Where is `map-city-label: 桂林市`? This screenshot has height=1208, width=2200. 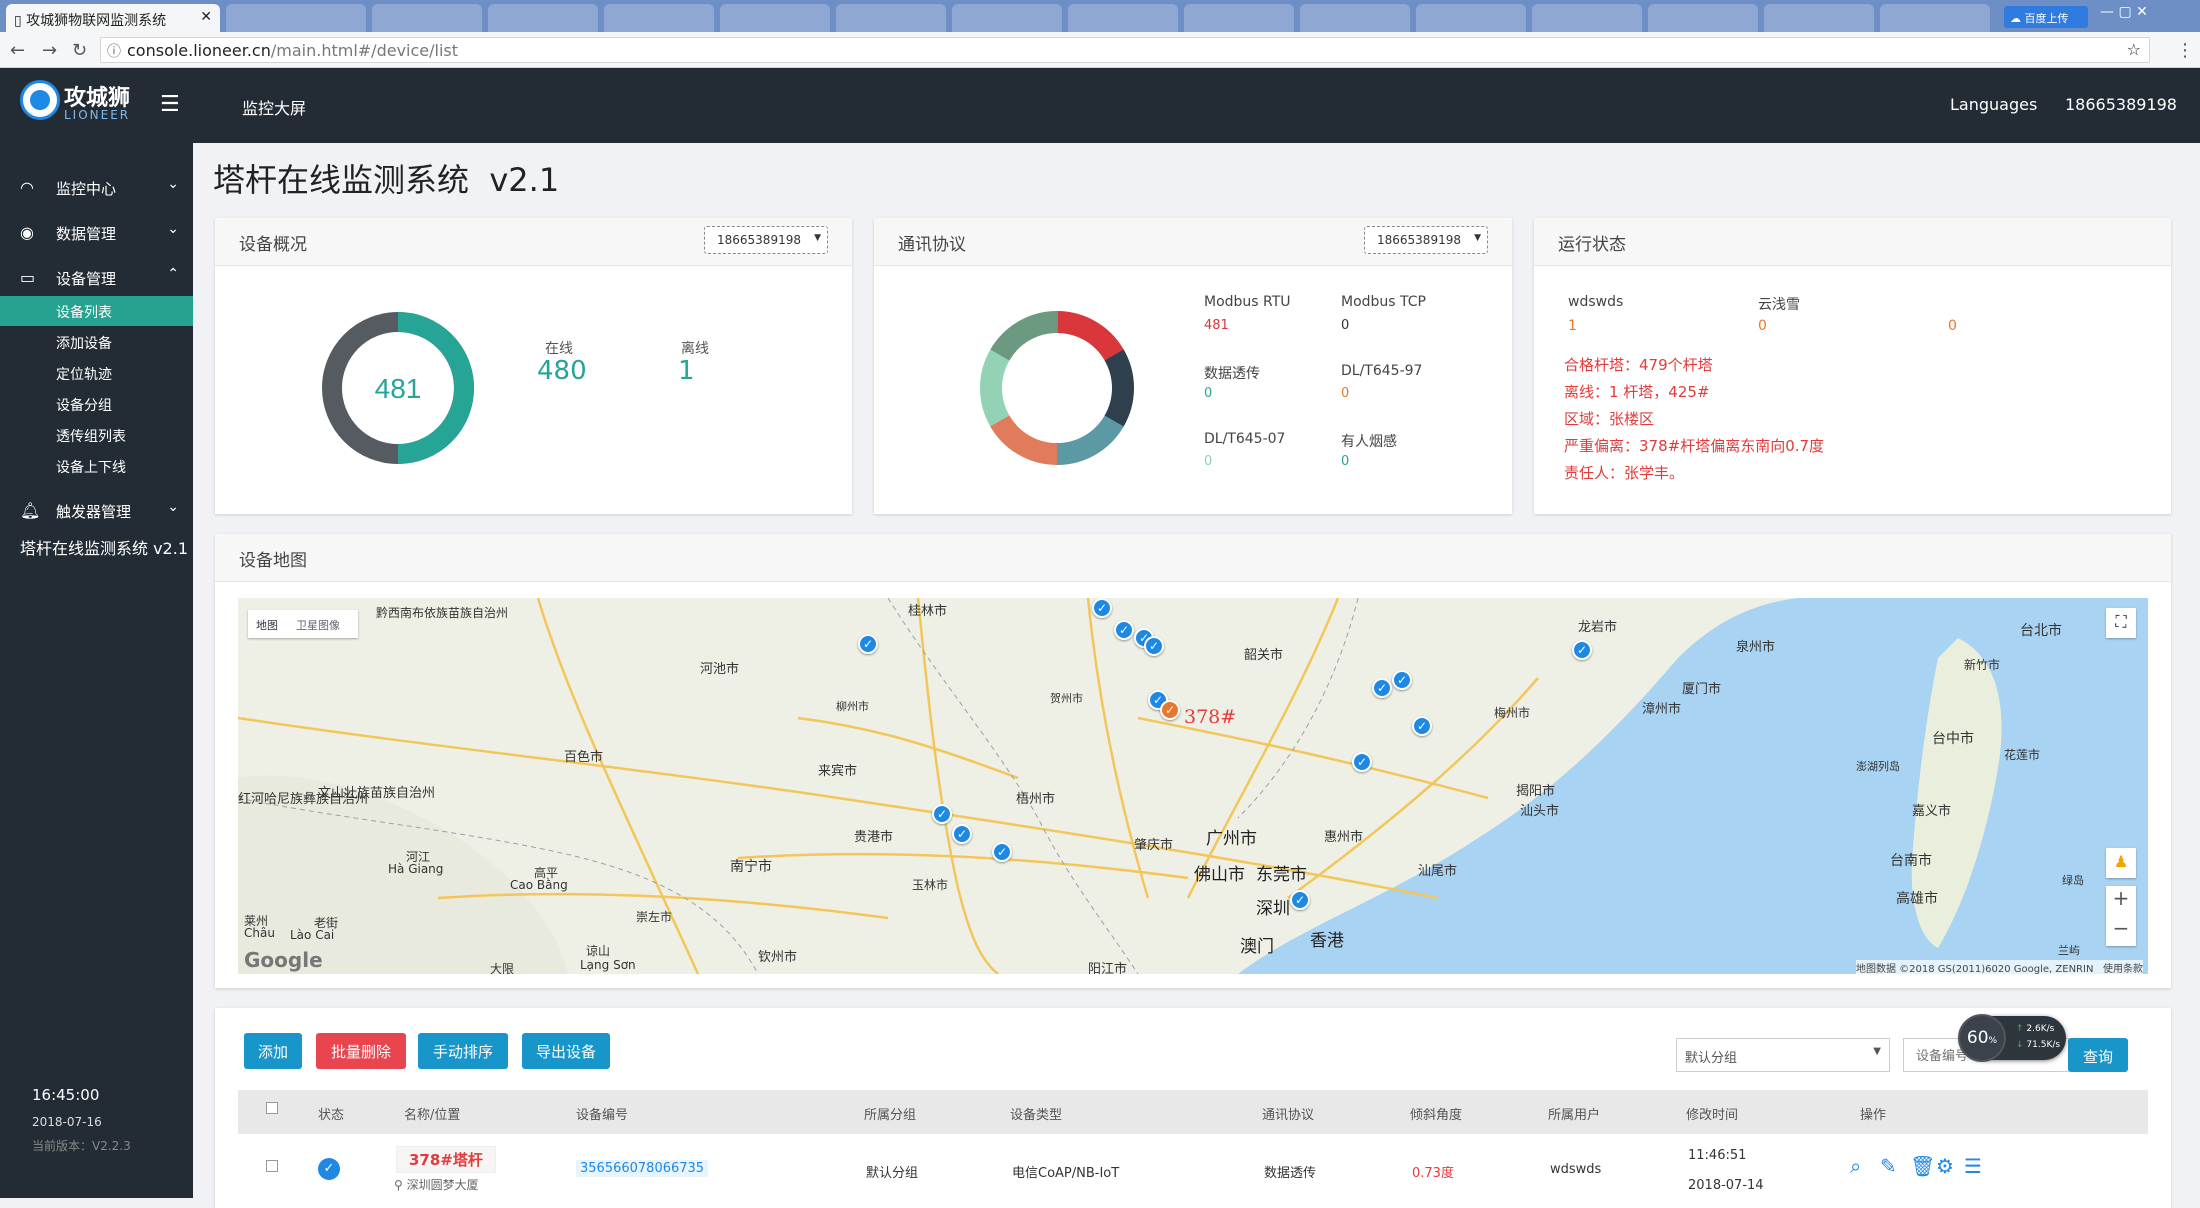 map-city-label: 桂林市 is located at coordinates (928, 611).